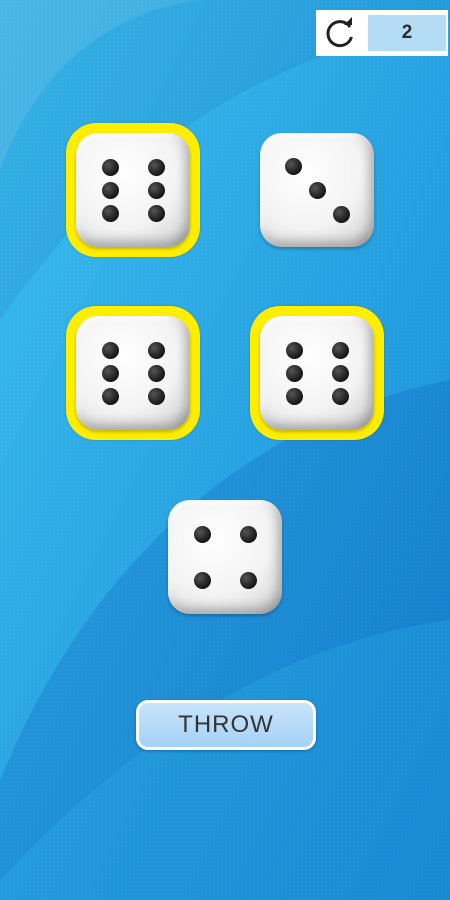 The image size is (450, 900). What do you see at coordinates (226, 725) in the screenshot?
I see `throw-button: THROW` at bounding box center [226, 725].